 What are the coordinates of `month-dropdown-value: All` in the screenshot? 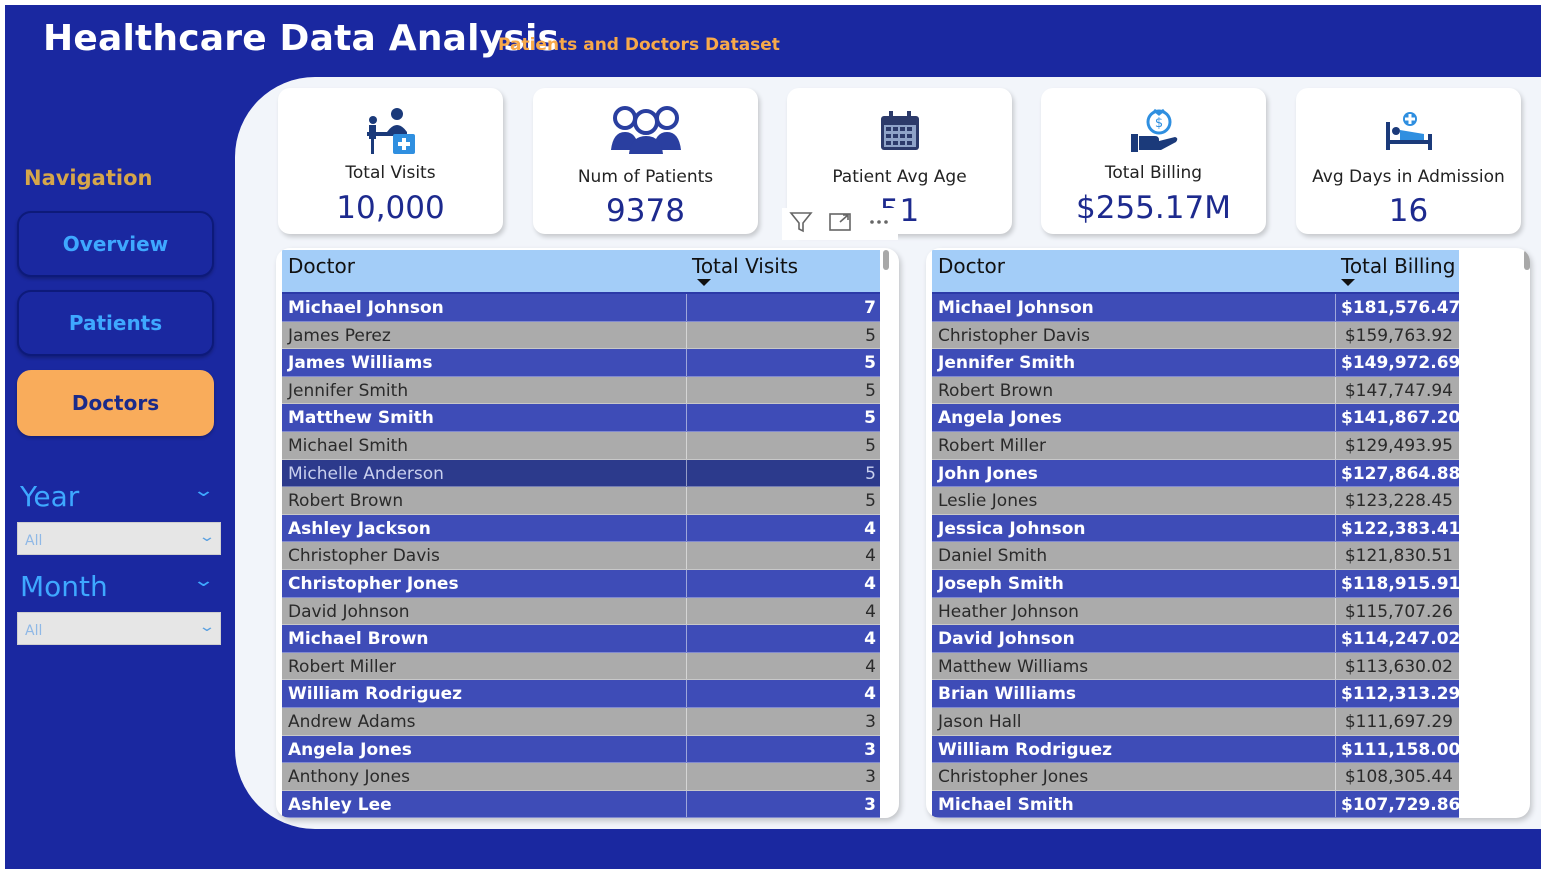 It's located at (34, 631).